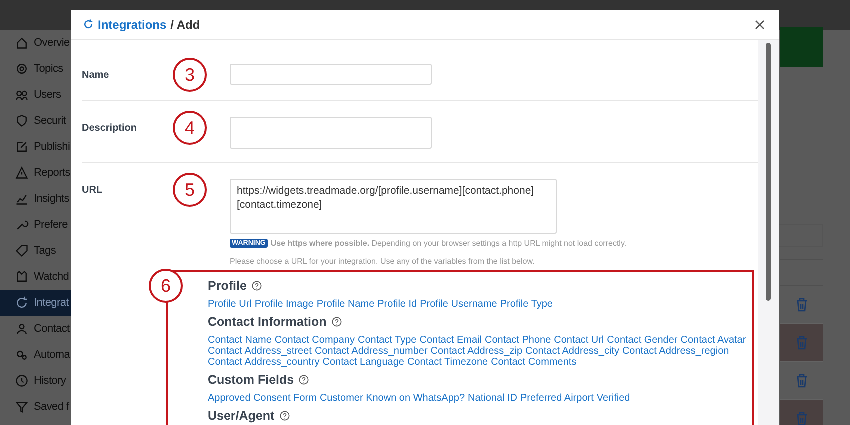 This screenshot has height=425, width=850. What do you see at coordinates (267, 322) in the screenshot?
I see `group-heading: Contact Information` at bounding box center [267, 322].